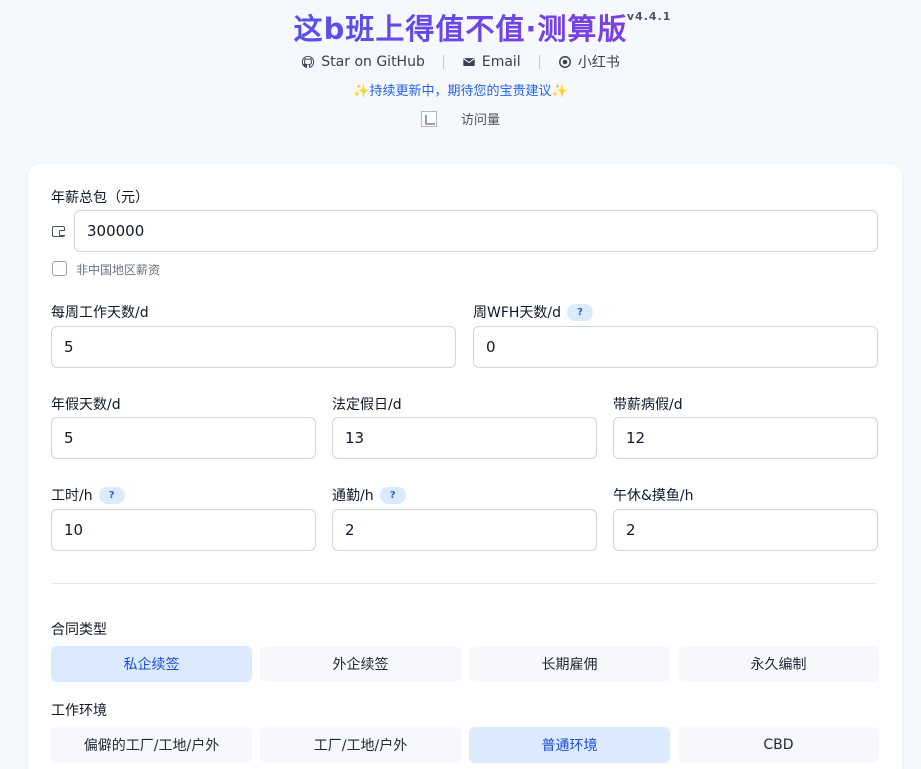  Describe the element at coordinates (308, 61) in the screenshot. I see `github-icon` at that location.